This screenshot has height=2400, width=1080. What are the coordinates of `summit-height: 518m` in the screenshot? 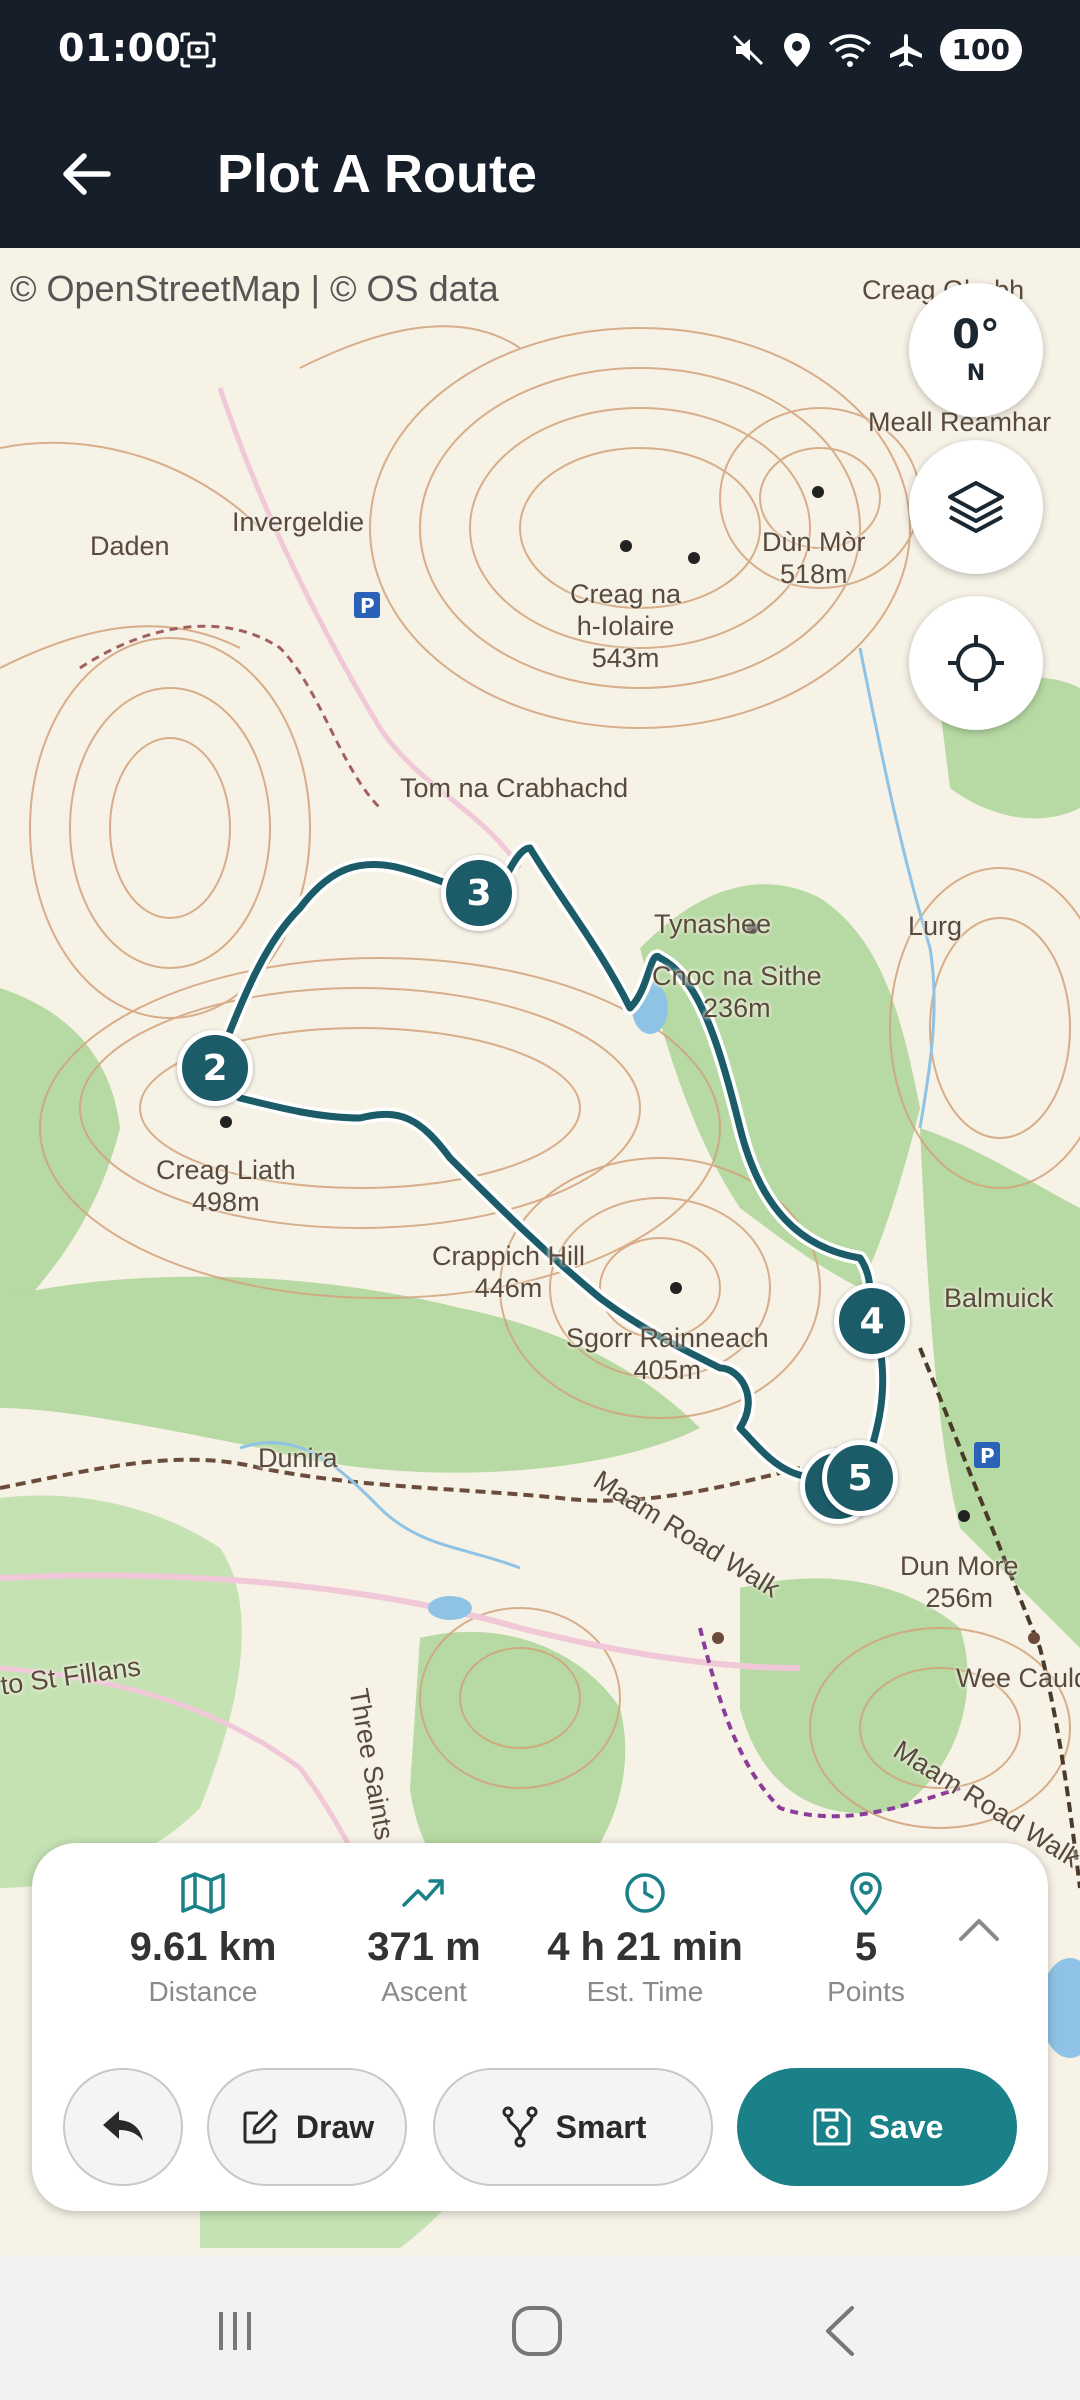 It's located at (813, 574).